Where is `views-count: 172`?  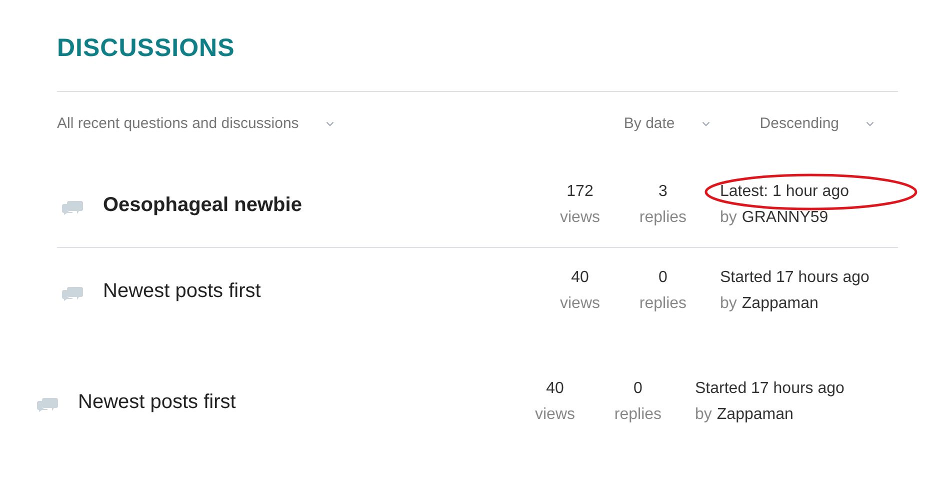
views-count: 172 is located at coordinates (580, 192).